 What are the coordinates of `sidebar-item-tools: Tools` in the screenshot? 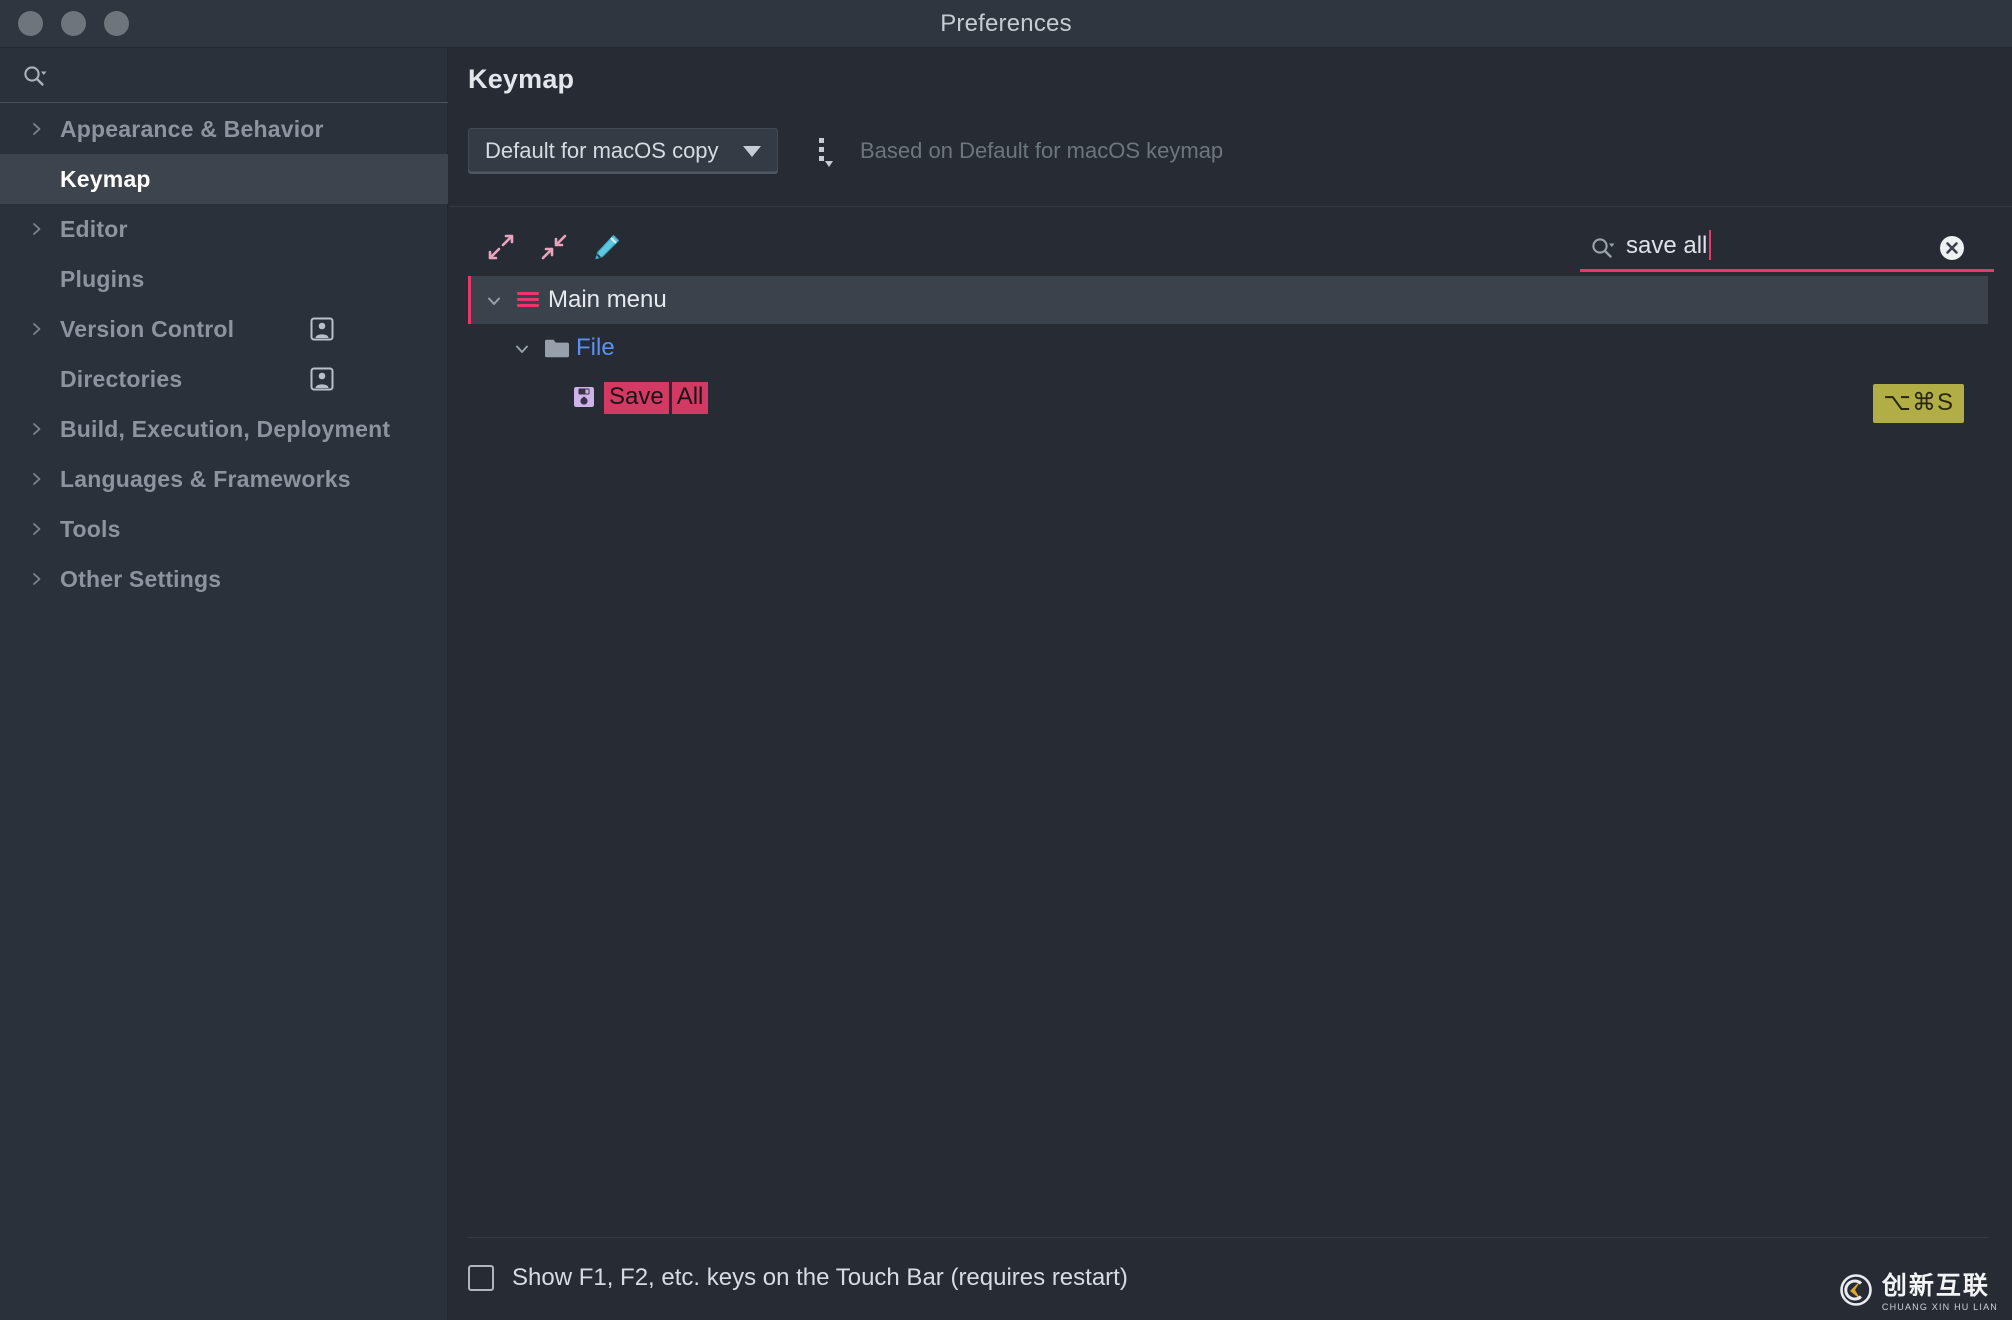 It's located at (224, 529).